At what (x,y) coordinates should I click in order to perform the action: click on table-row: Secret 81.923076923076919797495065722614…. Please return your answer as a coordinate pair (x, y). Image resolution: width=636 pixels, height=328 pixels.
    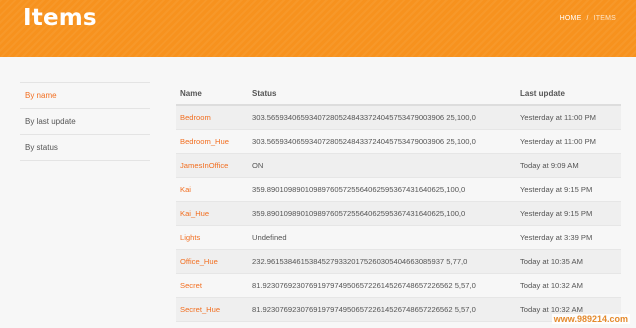
    Looking at the image, I should click on (398, 285).